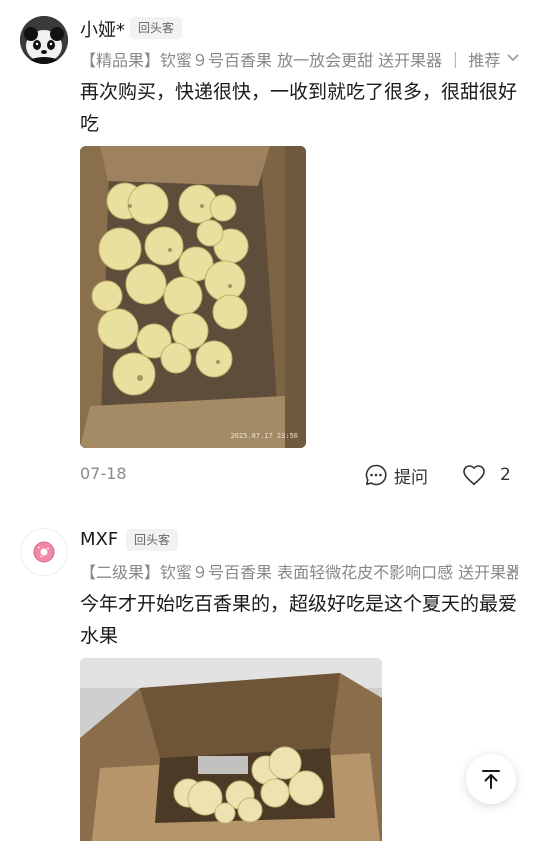 The width and height of the screenshot is (540, 841). Describe the element at coordinates (376, 475) in the screenshot. I see `question-bubble-icon` at that location.